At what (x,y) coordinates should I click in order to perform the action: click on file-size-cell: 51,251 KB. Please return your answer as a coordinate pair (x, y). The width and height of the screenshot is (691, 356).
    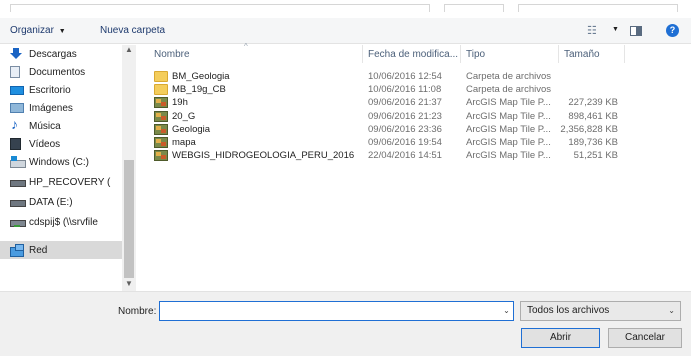
    Looking at the image, I should click on (595, 156).